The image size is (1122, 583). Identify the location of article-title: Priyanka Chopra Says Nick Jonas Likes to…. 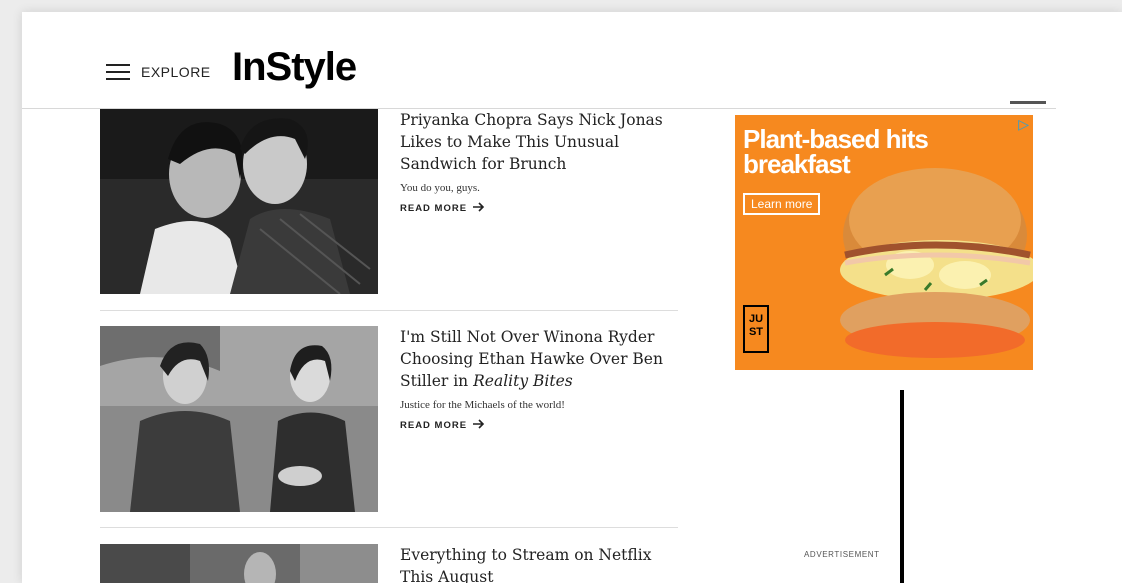
(535, 142).